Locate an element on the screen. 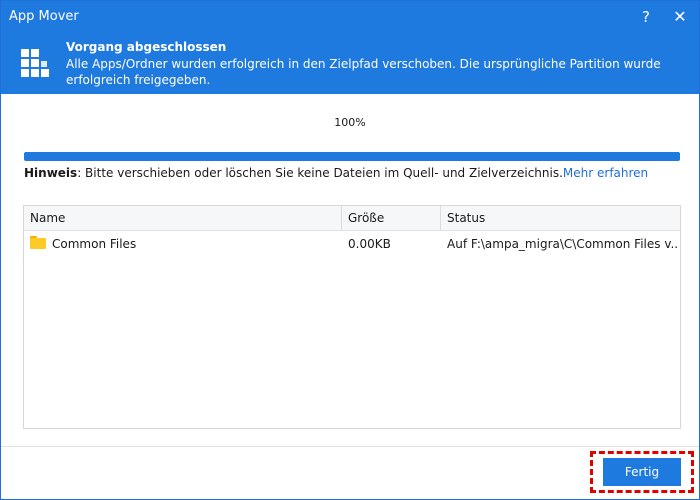 This screenshot has height=500, width=700. column-header-size: Größe is located at coordinates (391, 218).